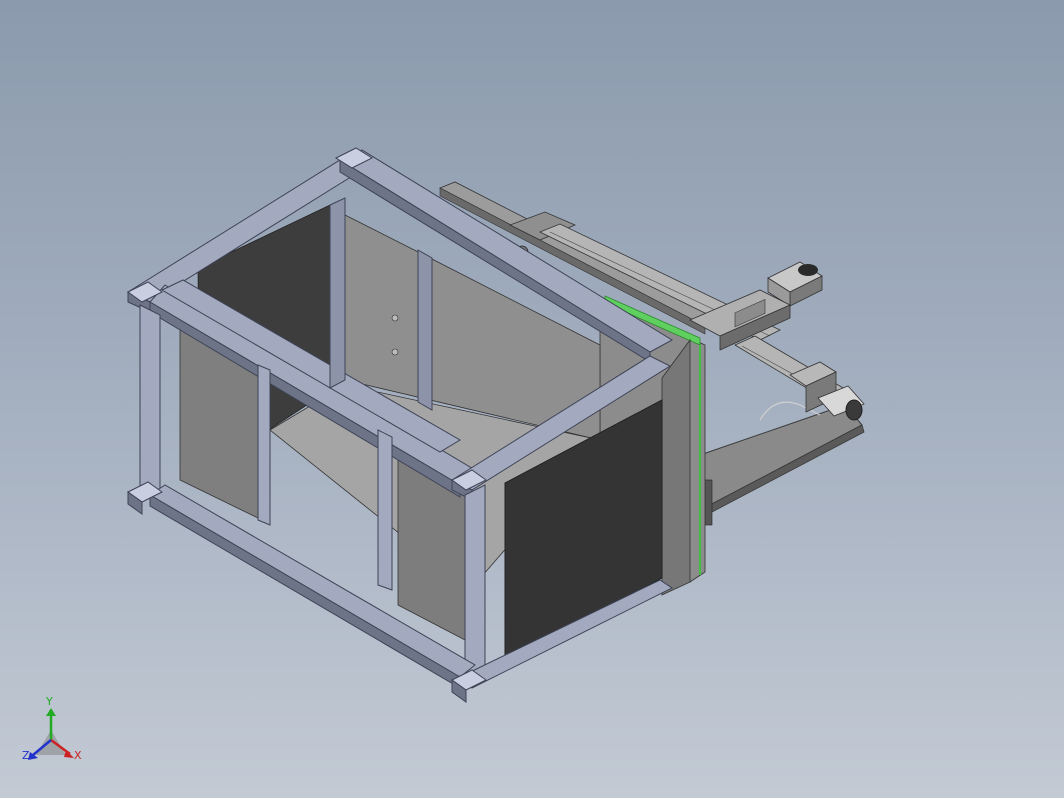 The image size is (1064, 798). Describe the element at coordinates (425, 330) in the screenshot. I see `post-mid-back` at that location.